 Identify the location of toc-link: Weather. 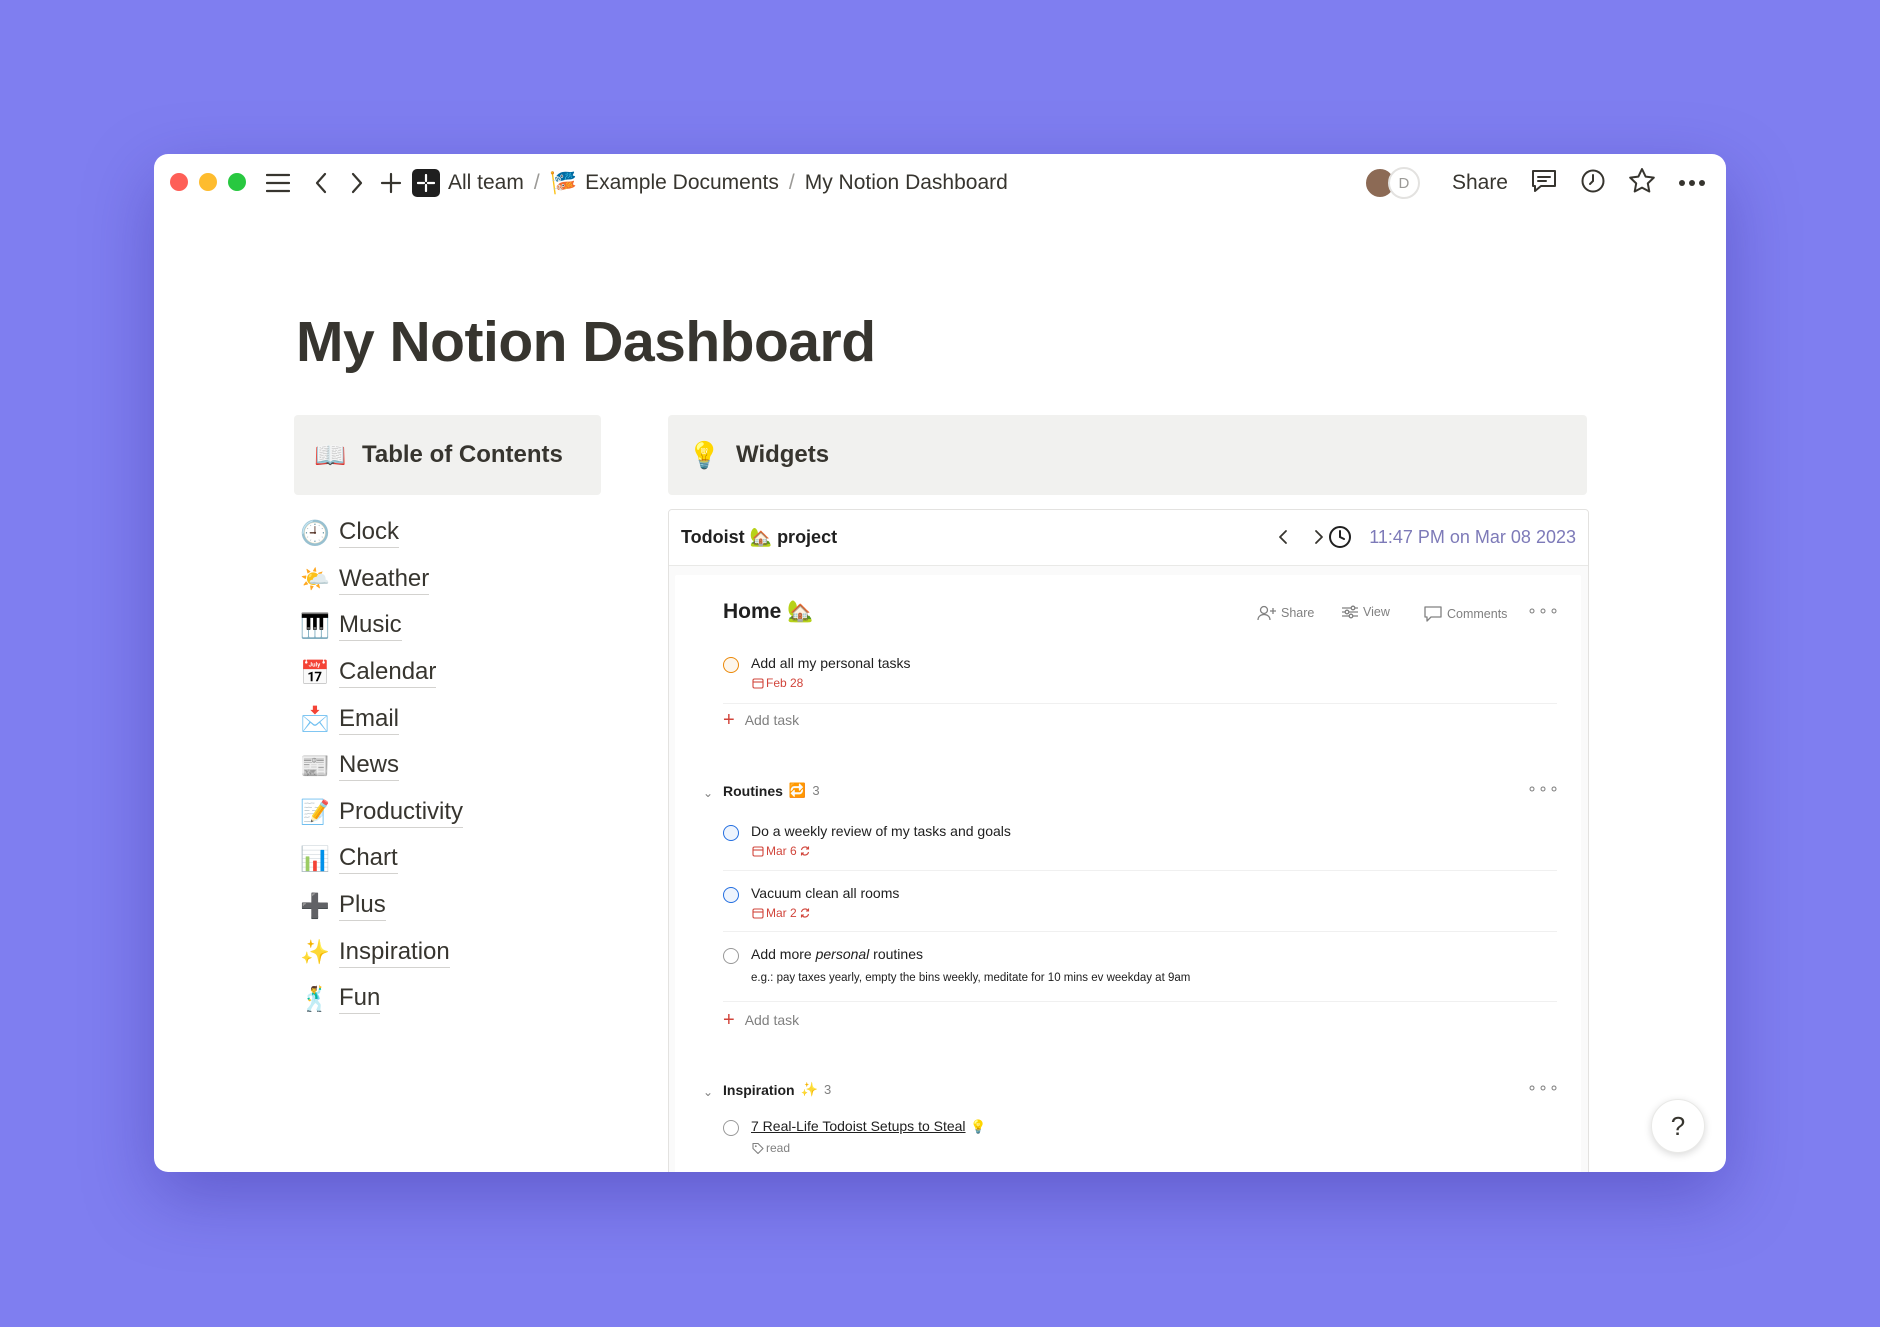
(384, 580).